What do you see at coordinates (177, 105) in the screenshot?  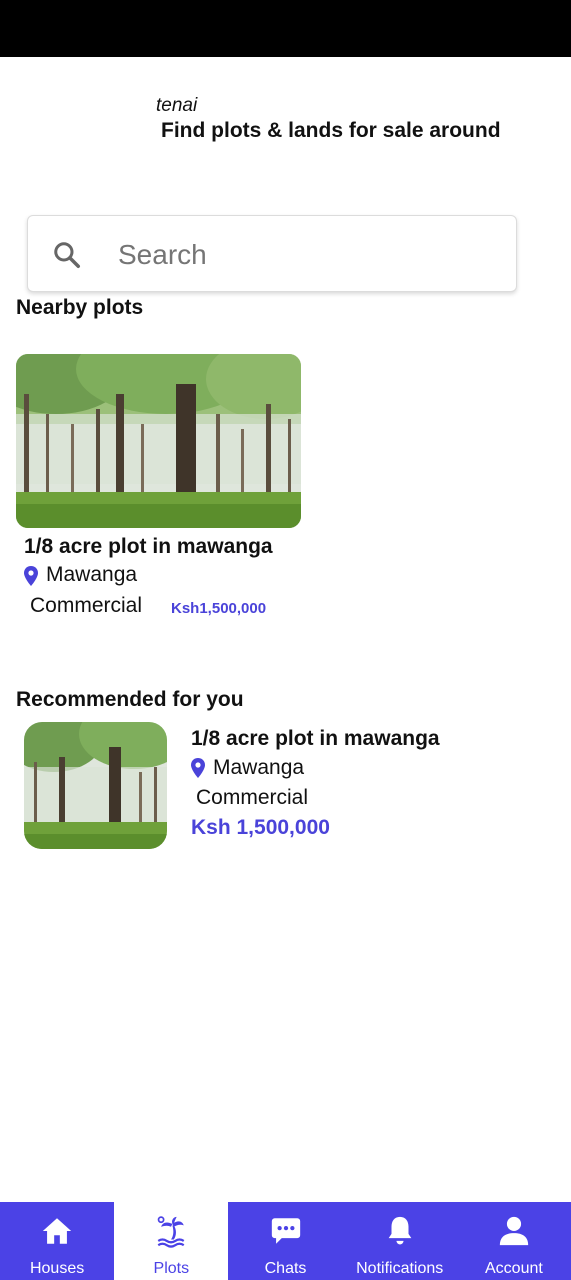 I see `brand-name: tenai` at bounding box center [177, 105].